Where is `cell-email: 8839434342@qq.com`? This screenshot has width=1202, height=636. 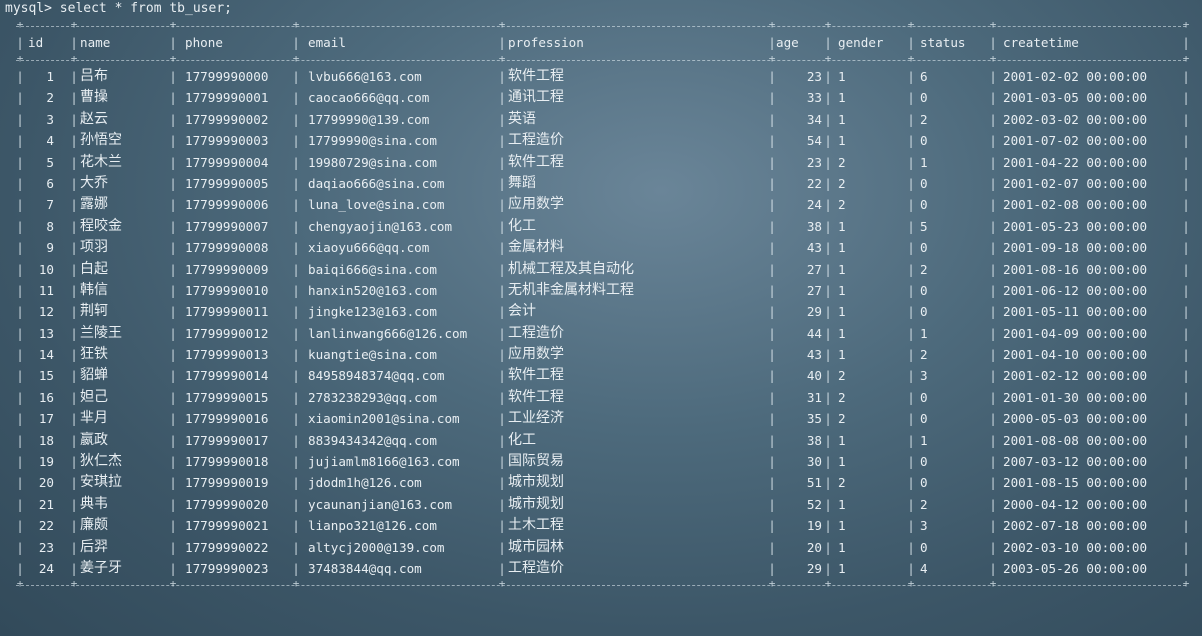
cell-email: 8839434342@qq.com is located at coordinates (372, 440).